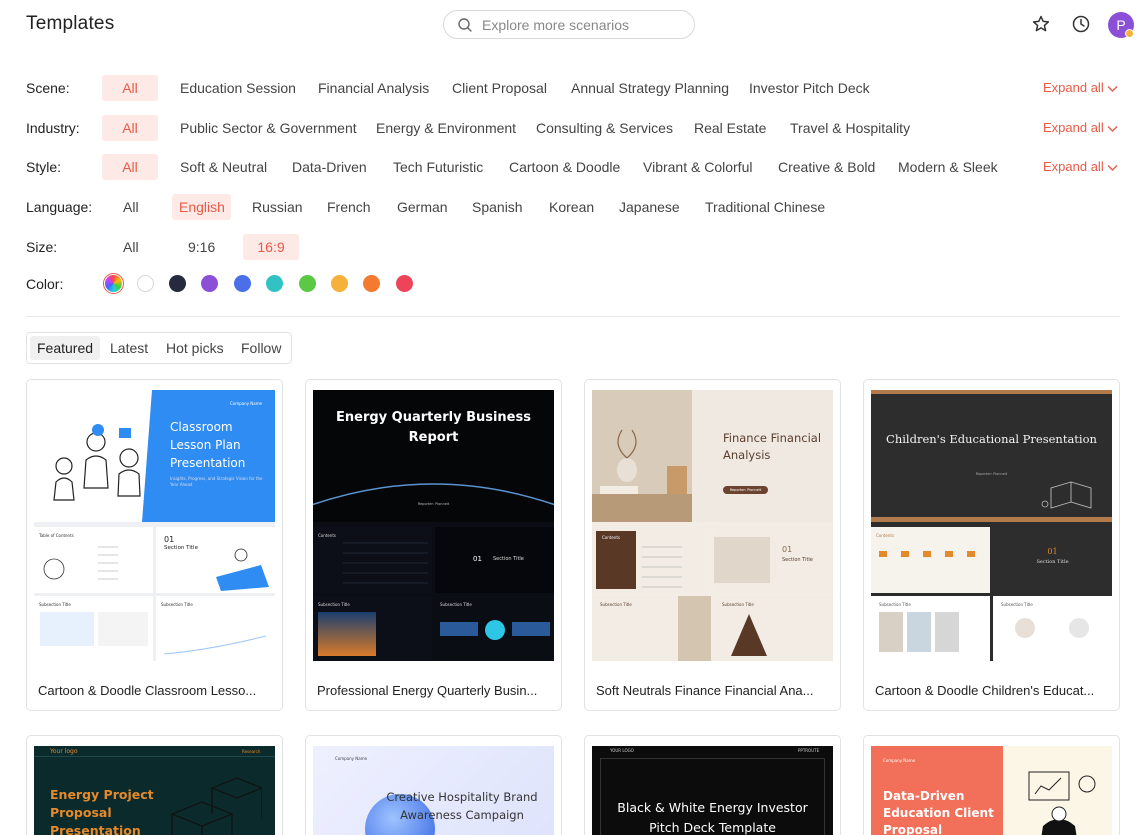 The height and width of the screenshot is (835, 1141). Describe the element at coordinates (238, 88) in the screenshot. I see `scene-option-education-session: Education Session` at that location.